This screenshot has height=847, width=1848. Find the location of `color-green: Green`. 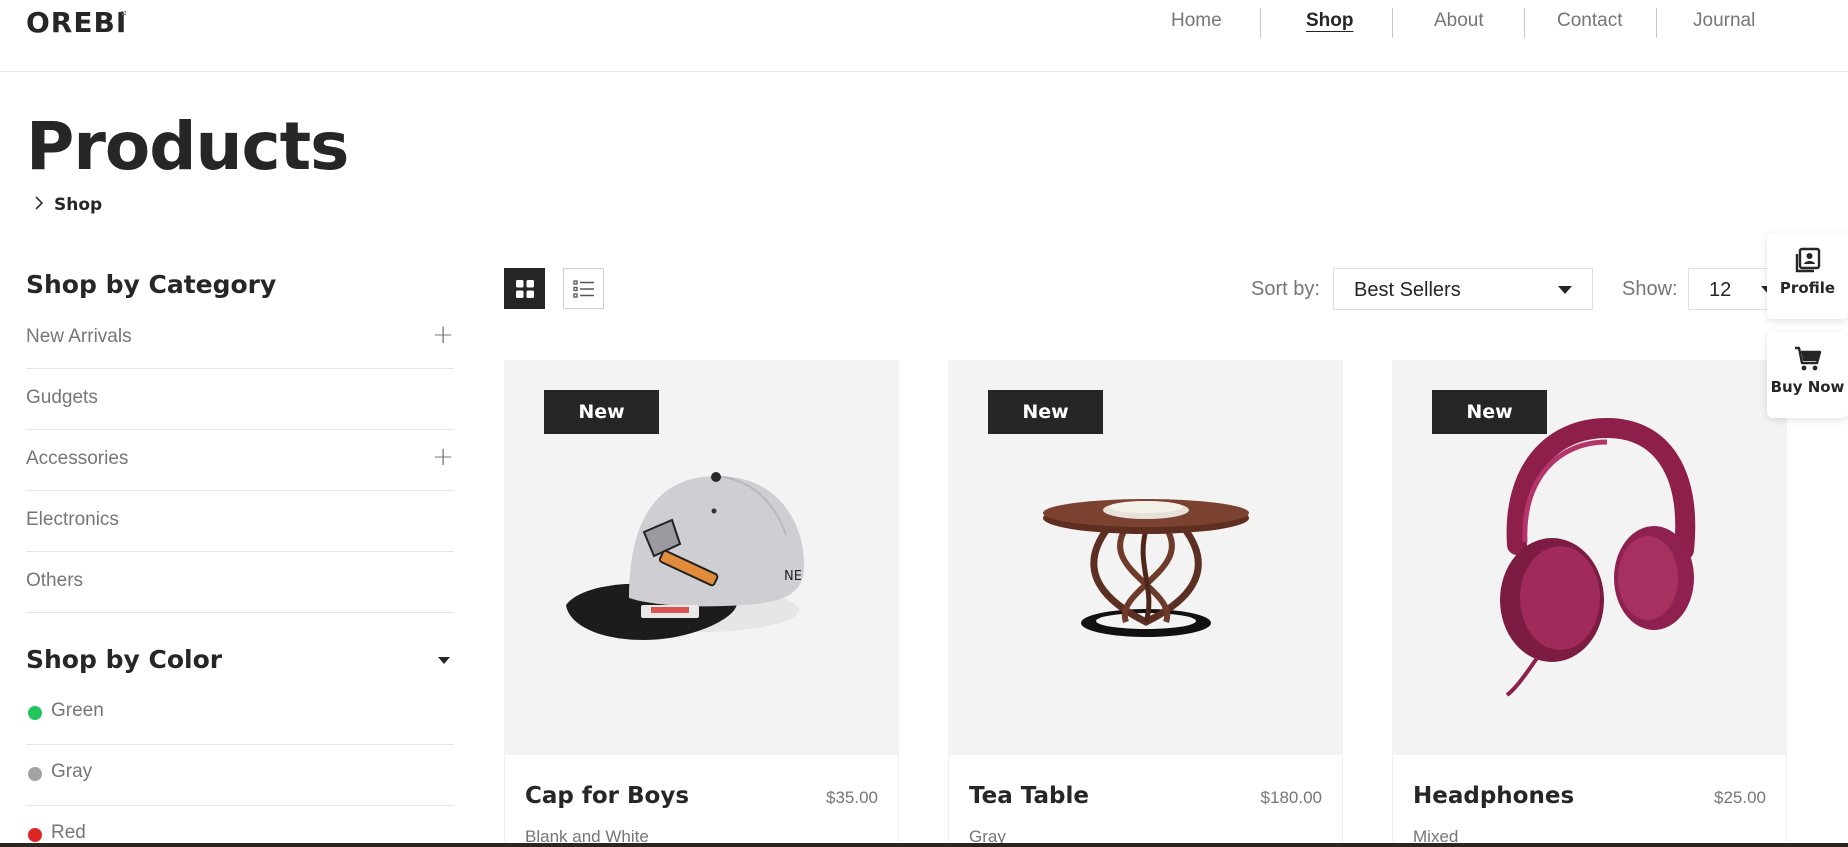

color-green: Green is located at coordinates (240, 714).